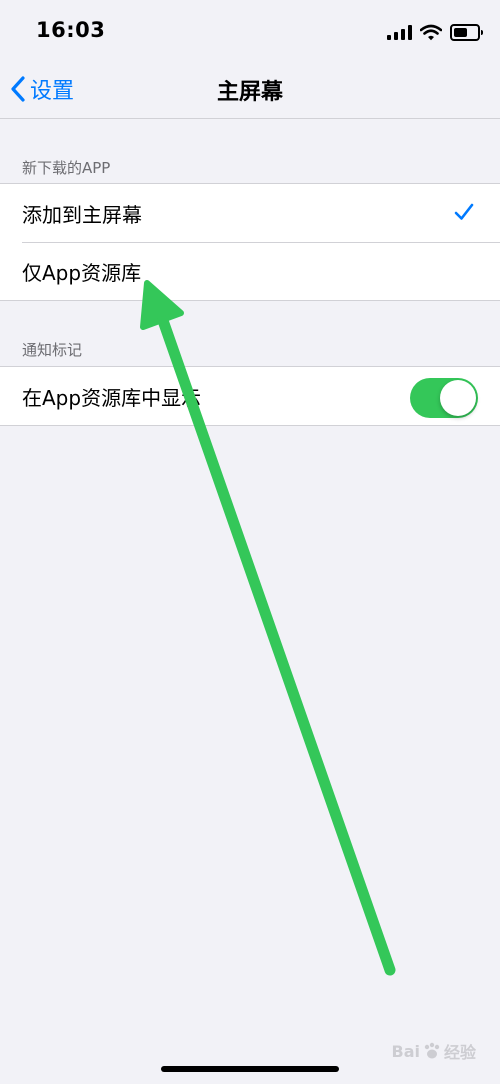 Image resolution: width=500 pixels, height=1084 pixels. I want to click on nav-bar: 设置 主屏幕, so click(250, 89).